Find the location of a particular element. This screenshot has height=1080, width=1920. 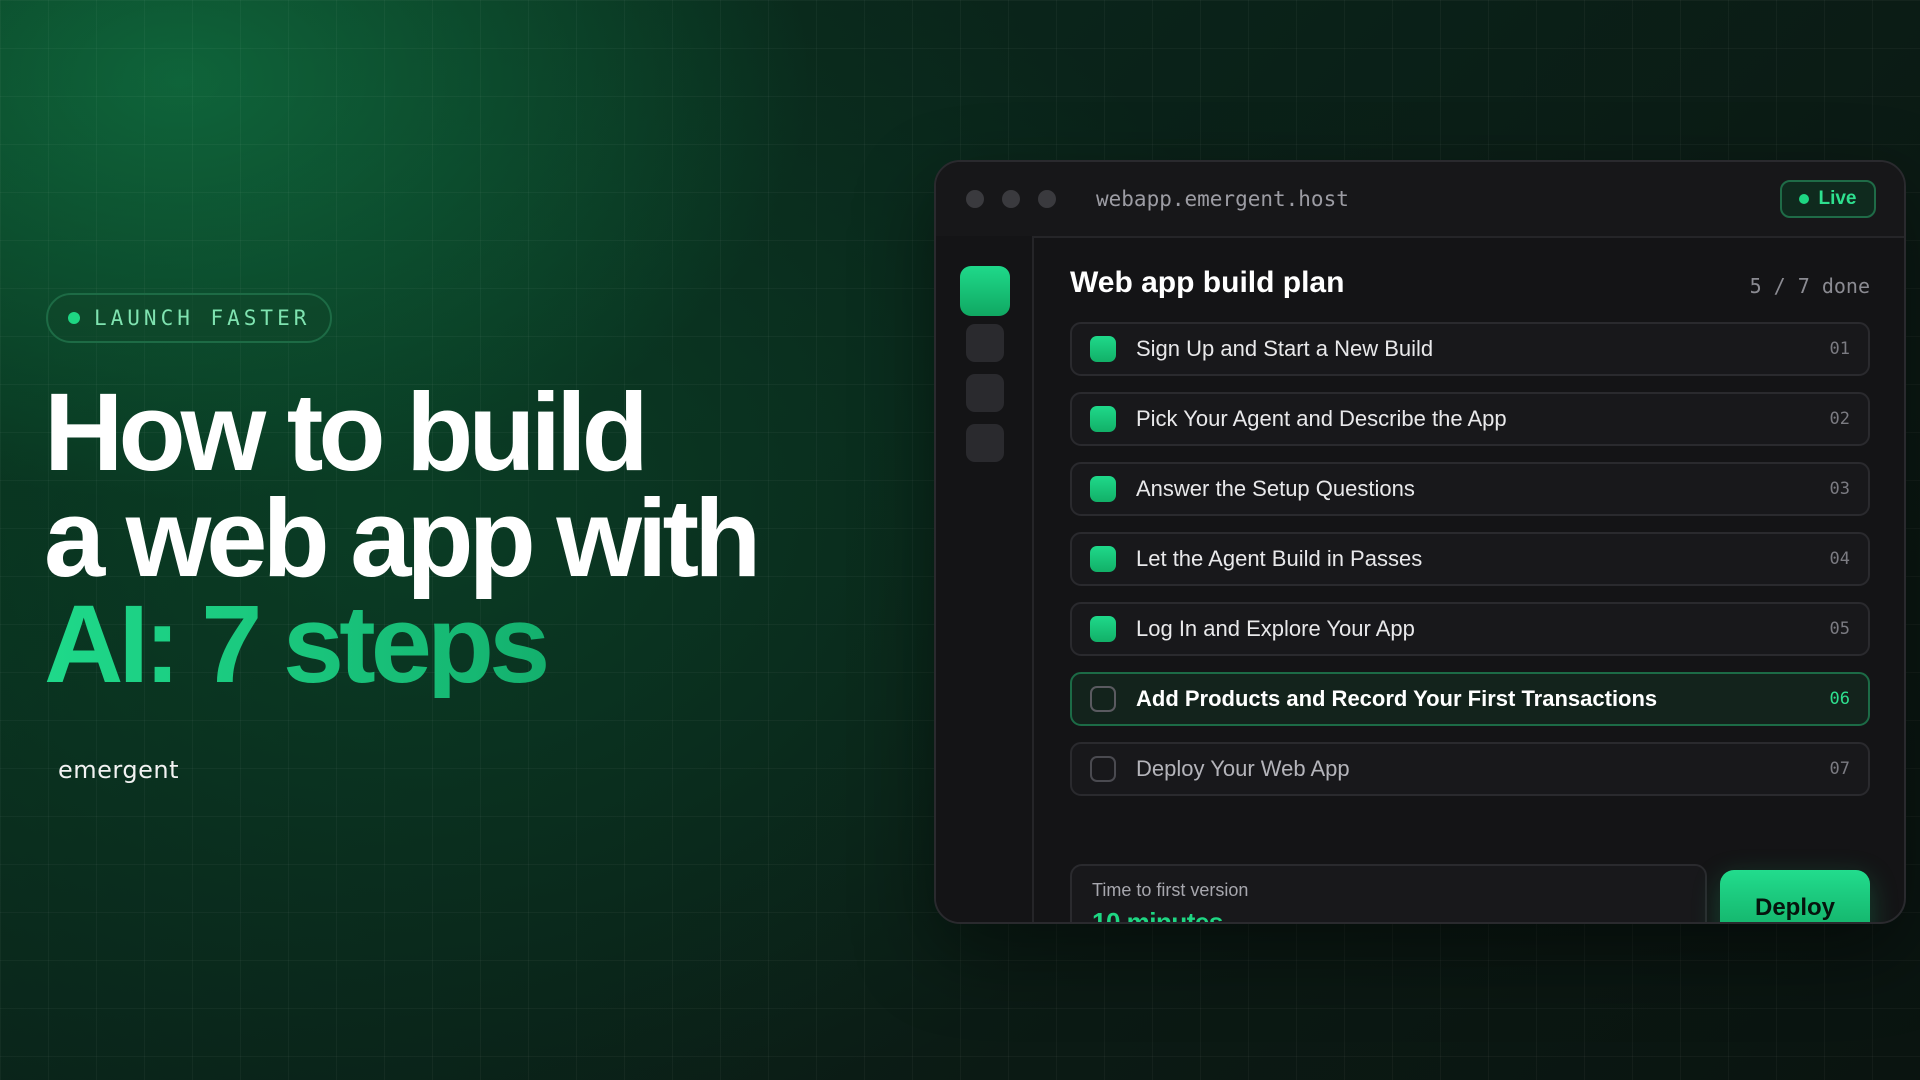

step-label: Sign Up and Start a New Build is located at coordinates (1285, 348).